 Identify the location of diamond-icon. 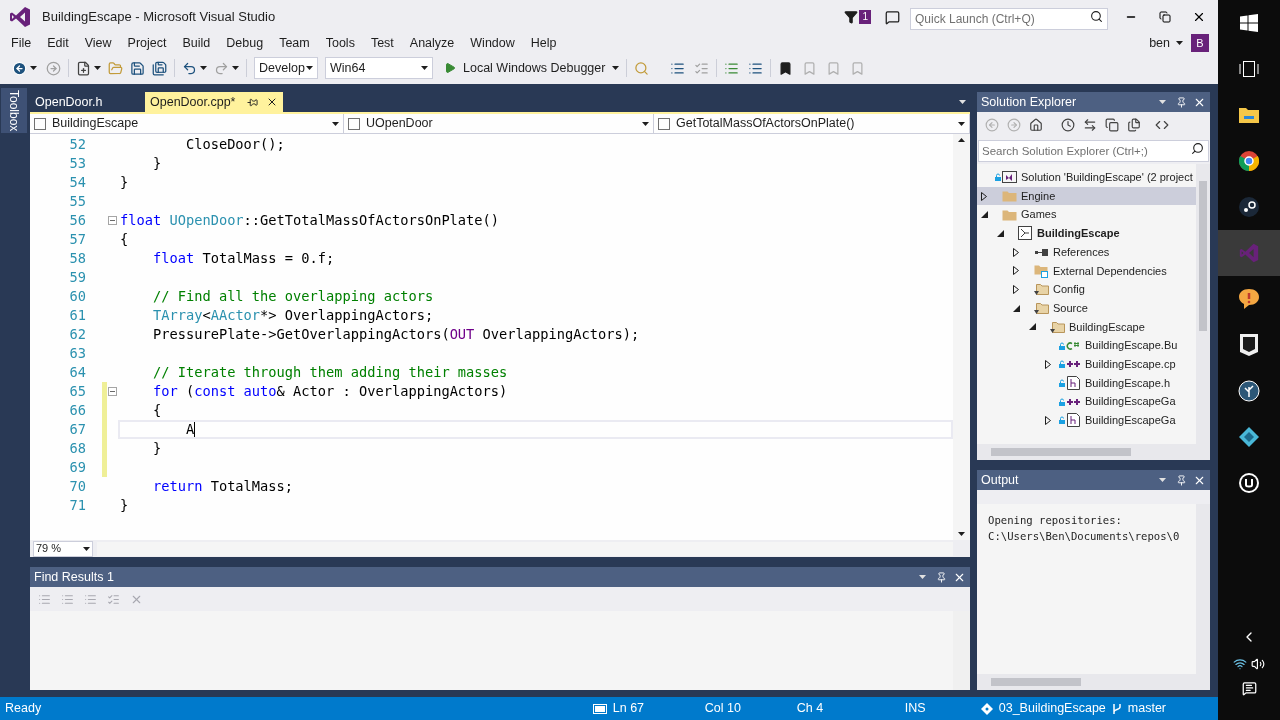
(1249, 437).